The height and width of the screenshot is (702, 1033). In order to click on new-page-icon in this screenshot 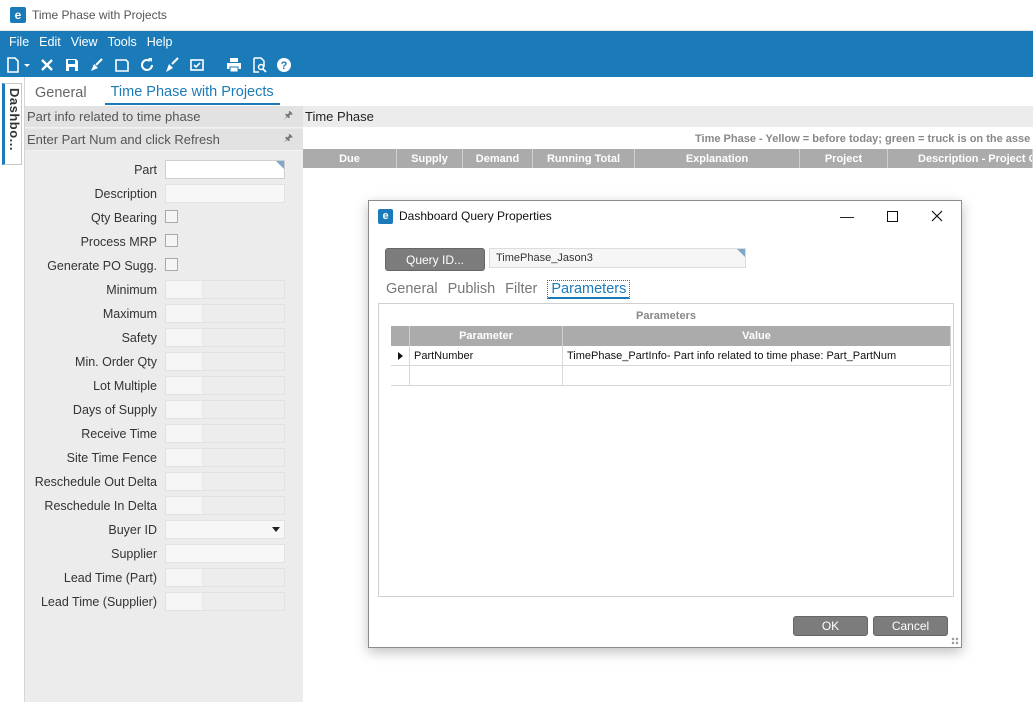, I will do `click(122, 65)`.